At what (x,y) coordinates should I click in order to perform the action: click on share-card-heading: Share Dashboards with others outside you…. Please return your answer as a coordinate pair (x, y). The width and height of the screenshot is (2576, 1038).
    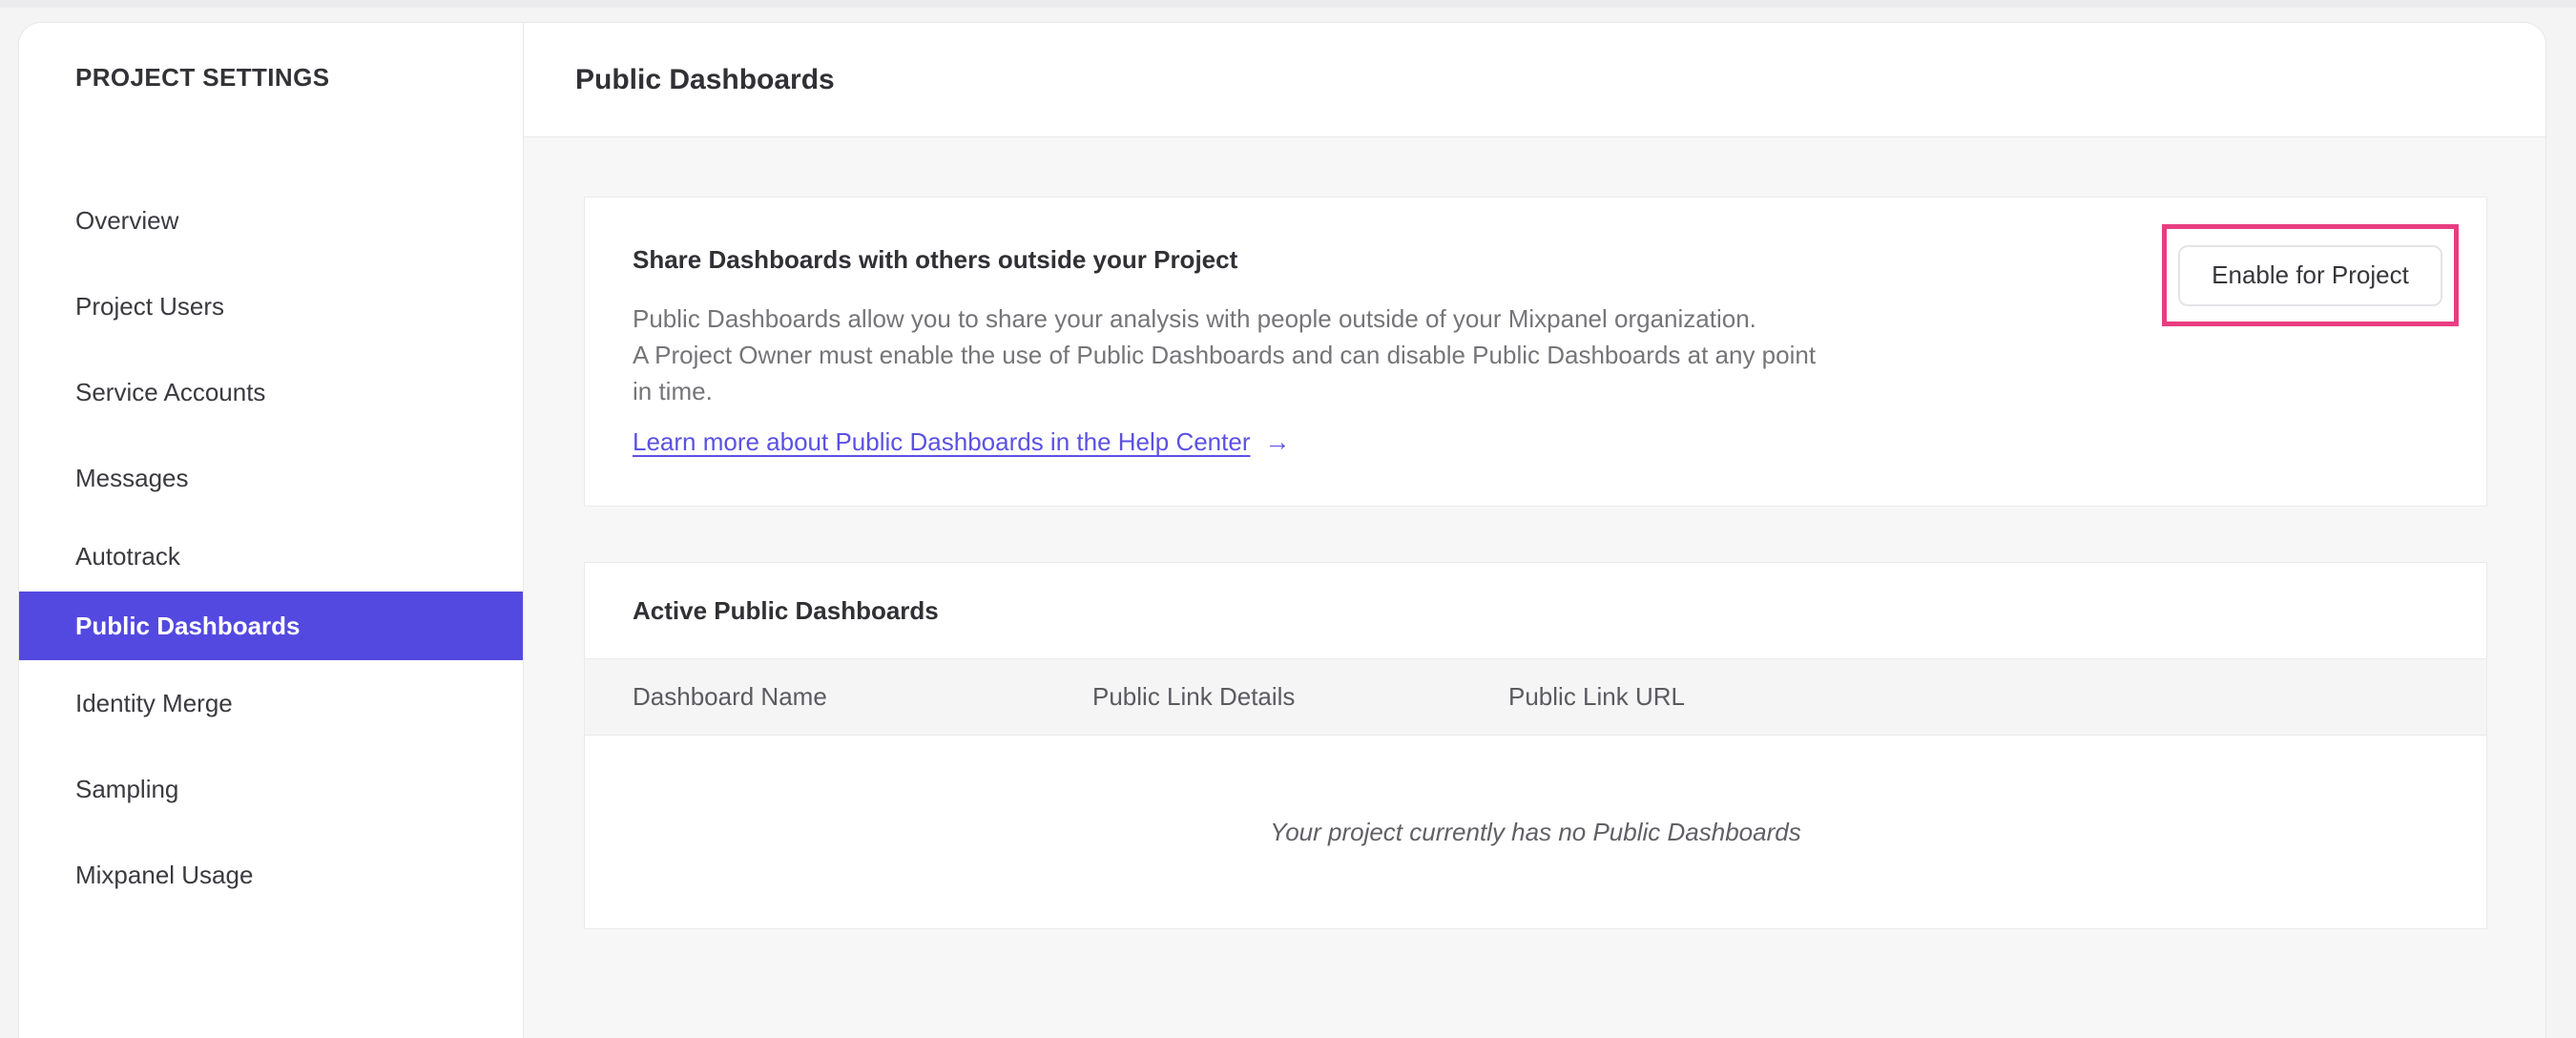
    Looking at the image, I should click on (935, 259).